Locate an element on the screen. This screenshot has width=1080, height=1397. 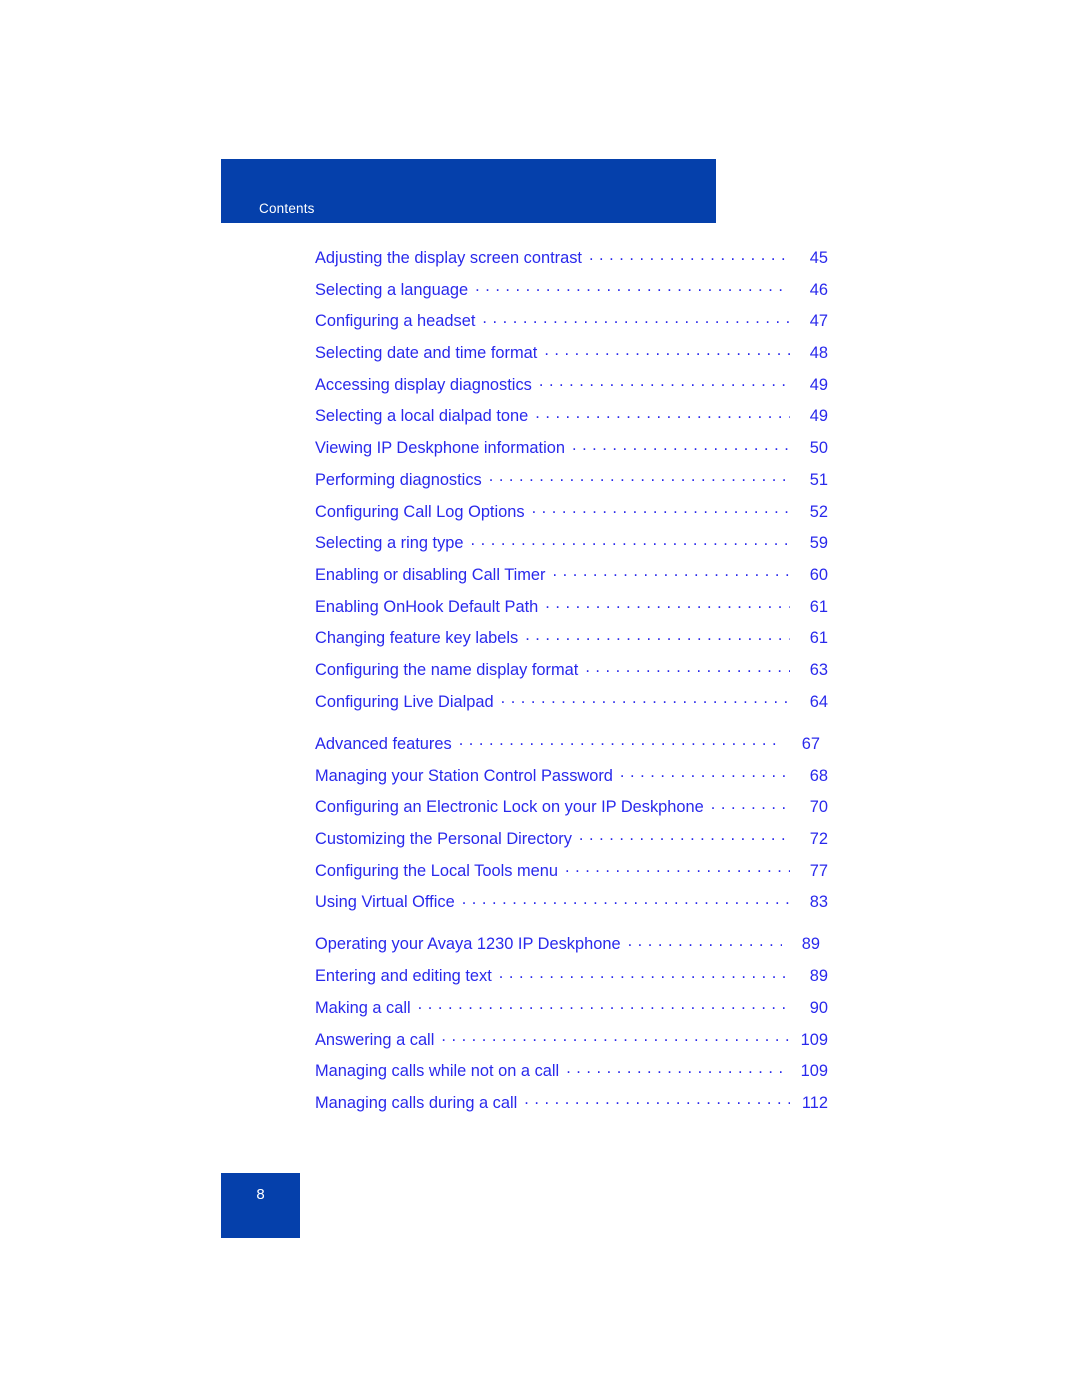
toc-entry-label: Operating your Avaya 1230 IP Deskphone is located at coordinates (468, 944).